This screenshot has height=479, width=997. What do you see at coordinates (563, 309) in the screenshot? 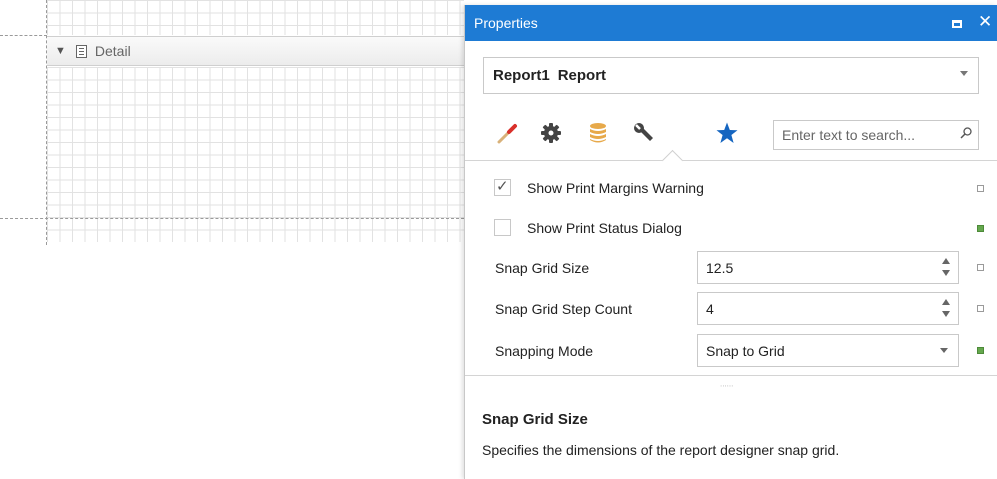
I see `property-label: Snap Grid Step Count` at bounding box center [563, 309].